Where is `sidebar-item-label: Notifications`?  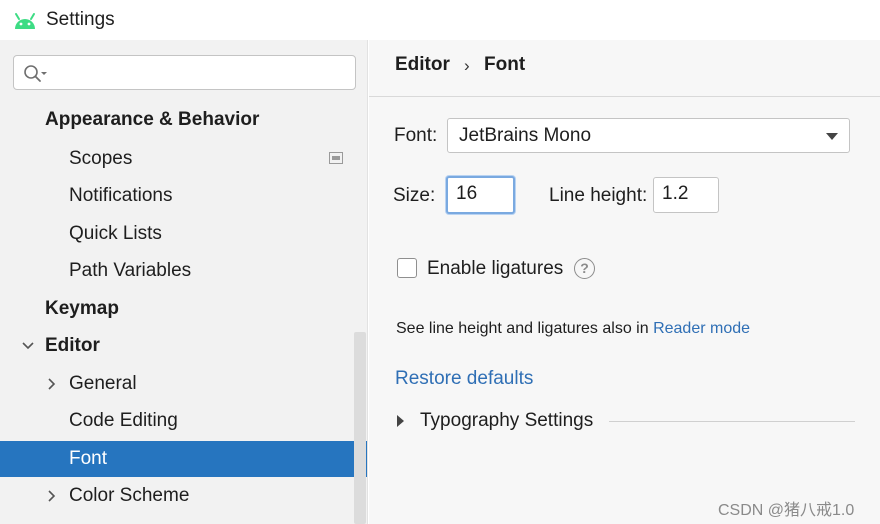
sidebar-item-label: Notifications is located at coordinates (121, 195).